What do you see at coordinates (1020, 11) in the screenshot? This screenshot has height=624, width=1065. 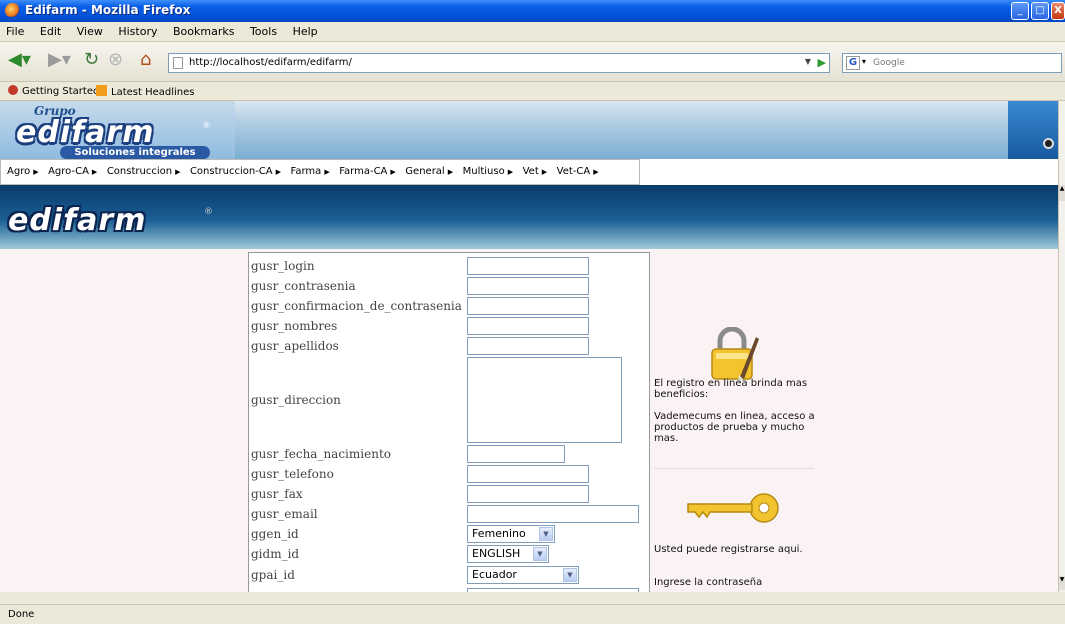 I see `minimize-button: _` at bounding box center [1020, 11].